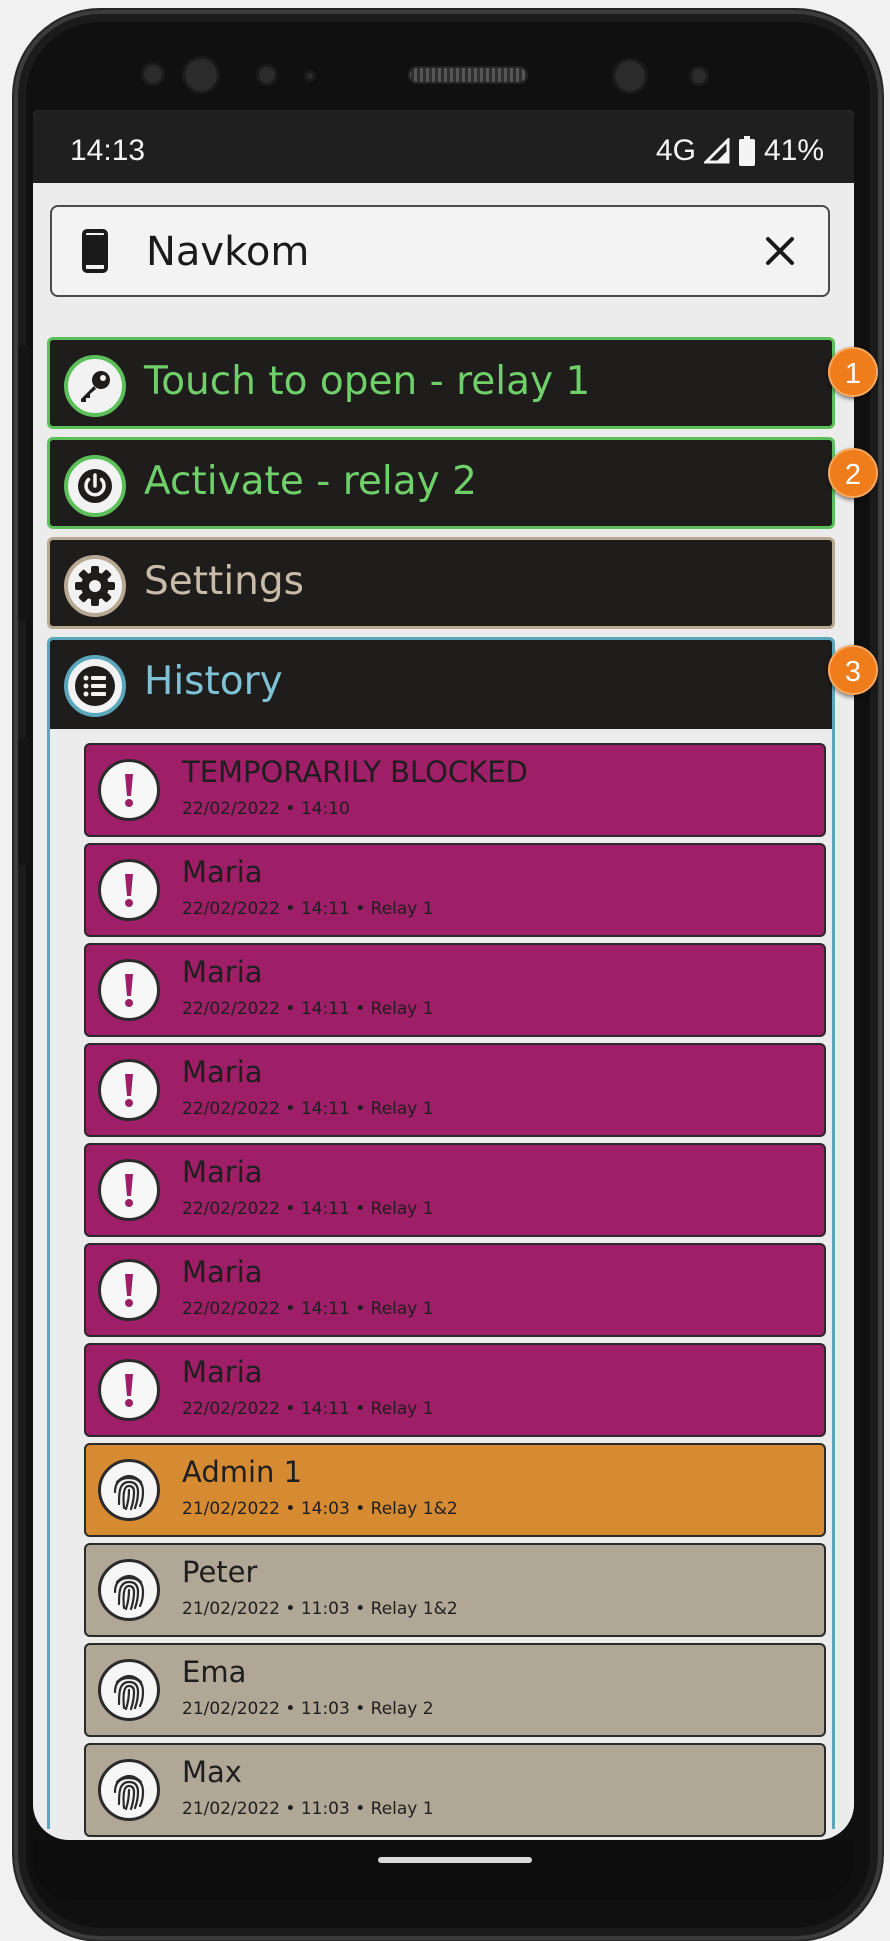 The image size is (890, 1941). I want to click on close-icon, so click(780, 251).